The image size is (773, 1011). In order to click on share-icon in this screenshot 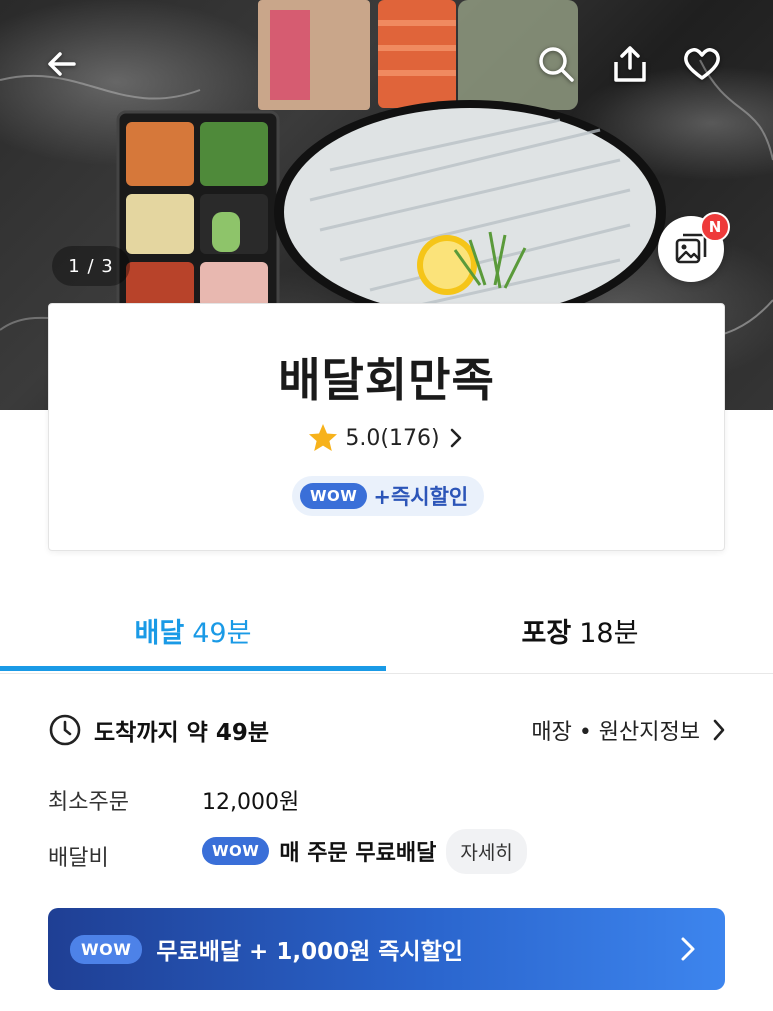, I will do `click(630, 64)`.